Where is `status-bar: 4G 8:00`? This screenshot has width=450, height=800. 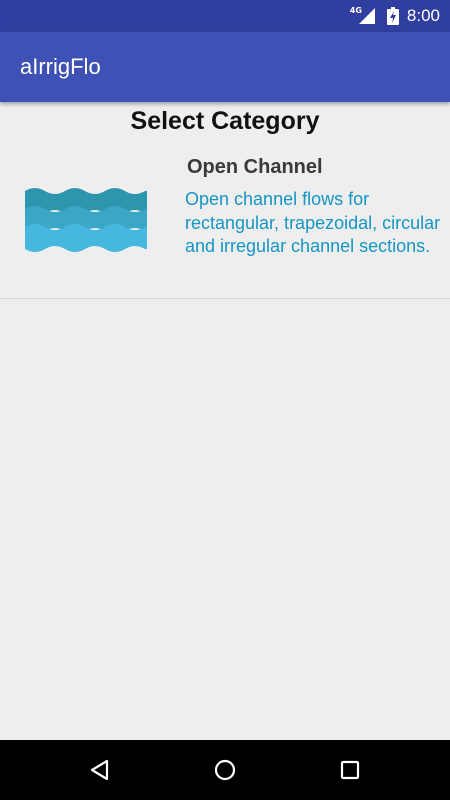 status-bar: 4G 8:00 is located at coordinates (225, 16).